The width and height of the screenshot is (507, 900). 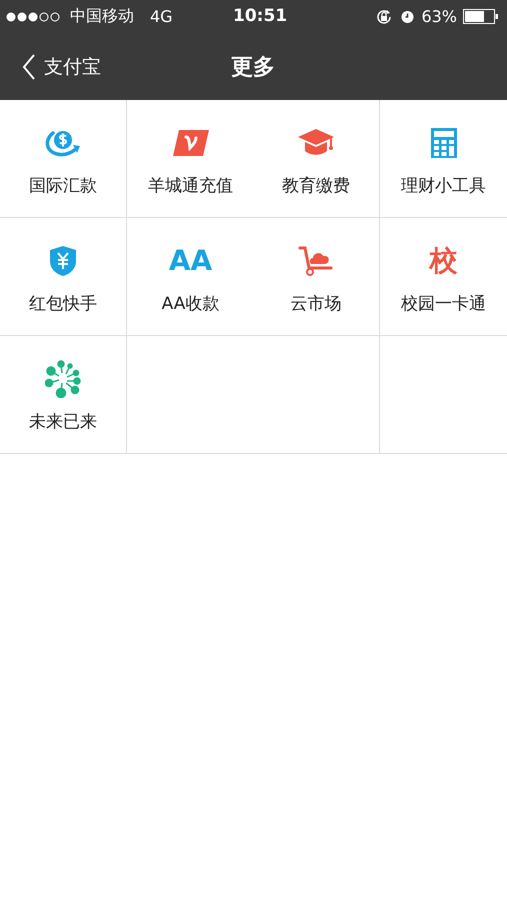 I want to click on clock: 10:51, so click(x=260, y=16).